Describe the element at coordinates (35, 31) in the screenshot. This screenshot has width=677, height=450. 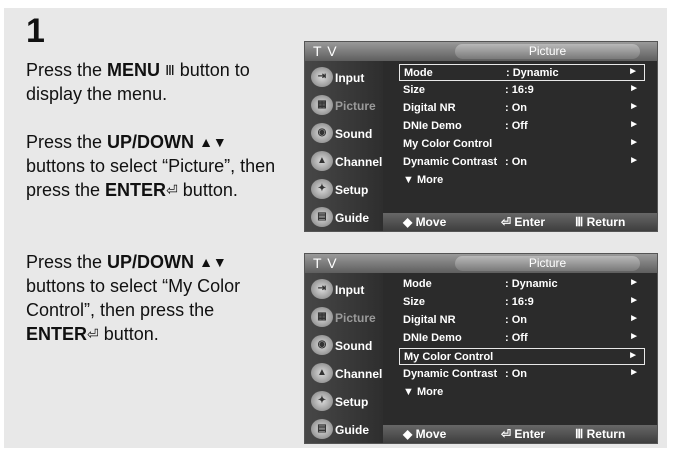
I see `step-number: 1` at that location.